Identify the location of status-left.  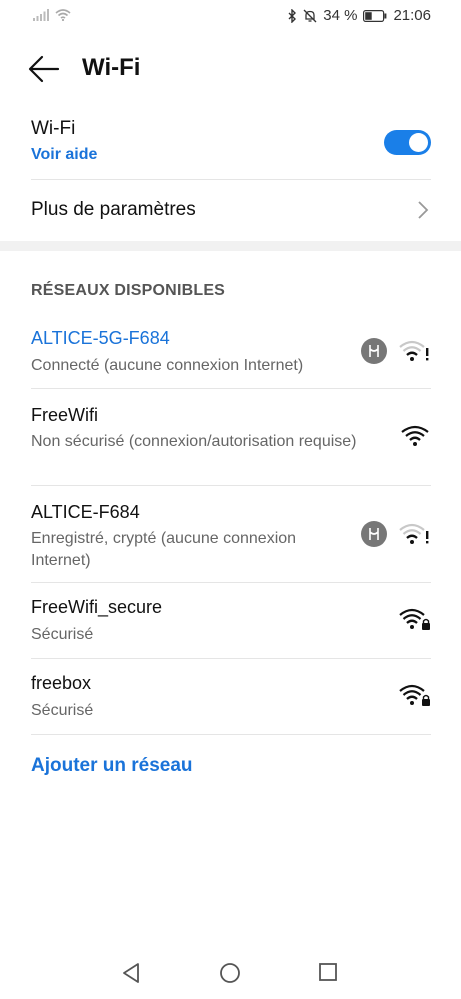
(52, 15).